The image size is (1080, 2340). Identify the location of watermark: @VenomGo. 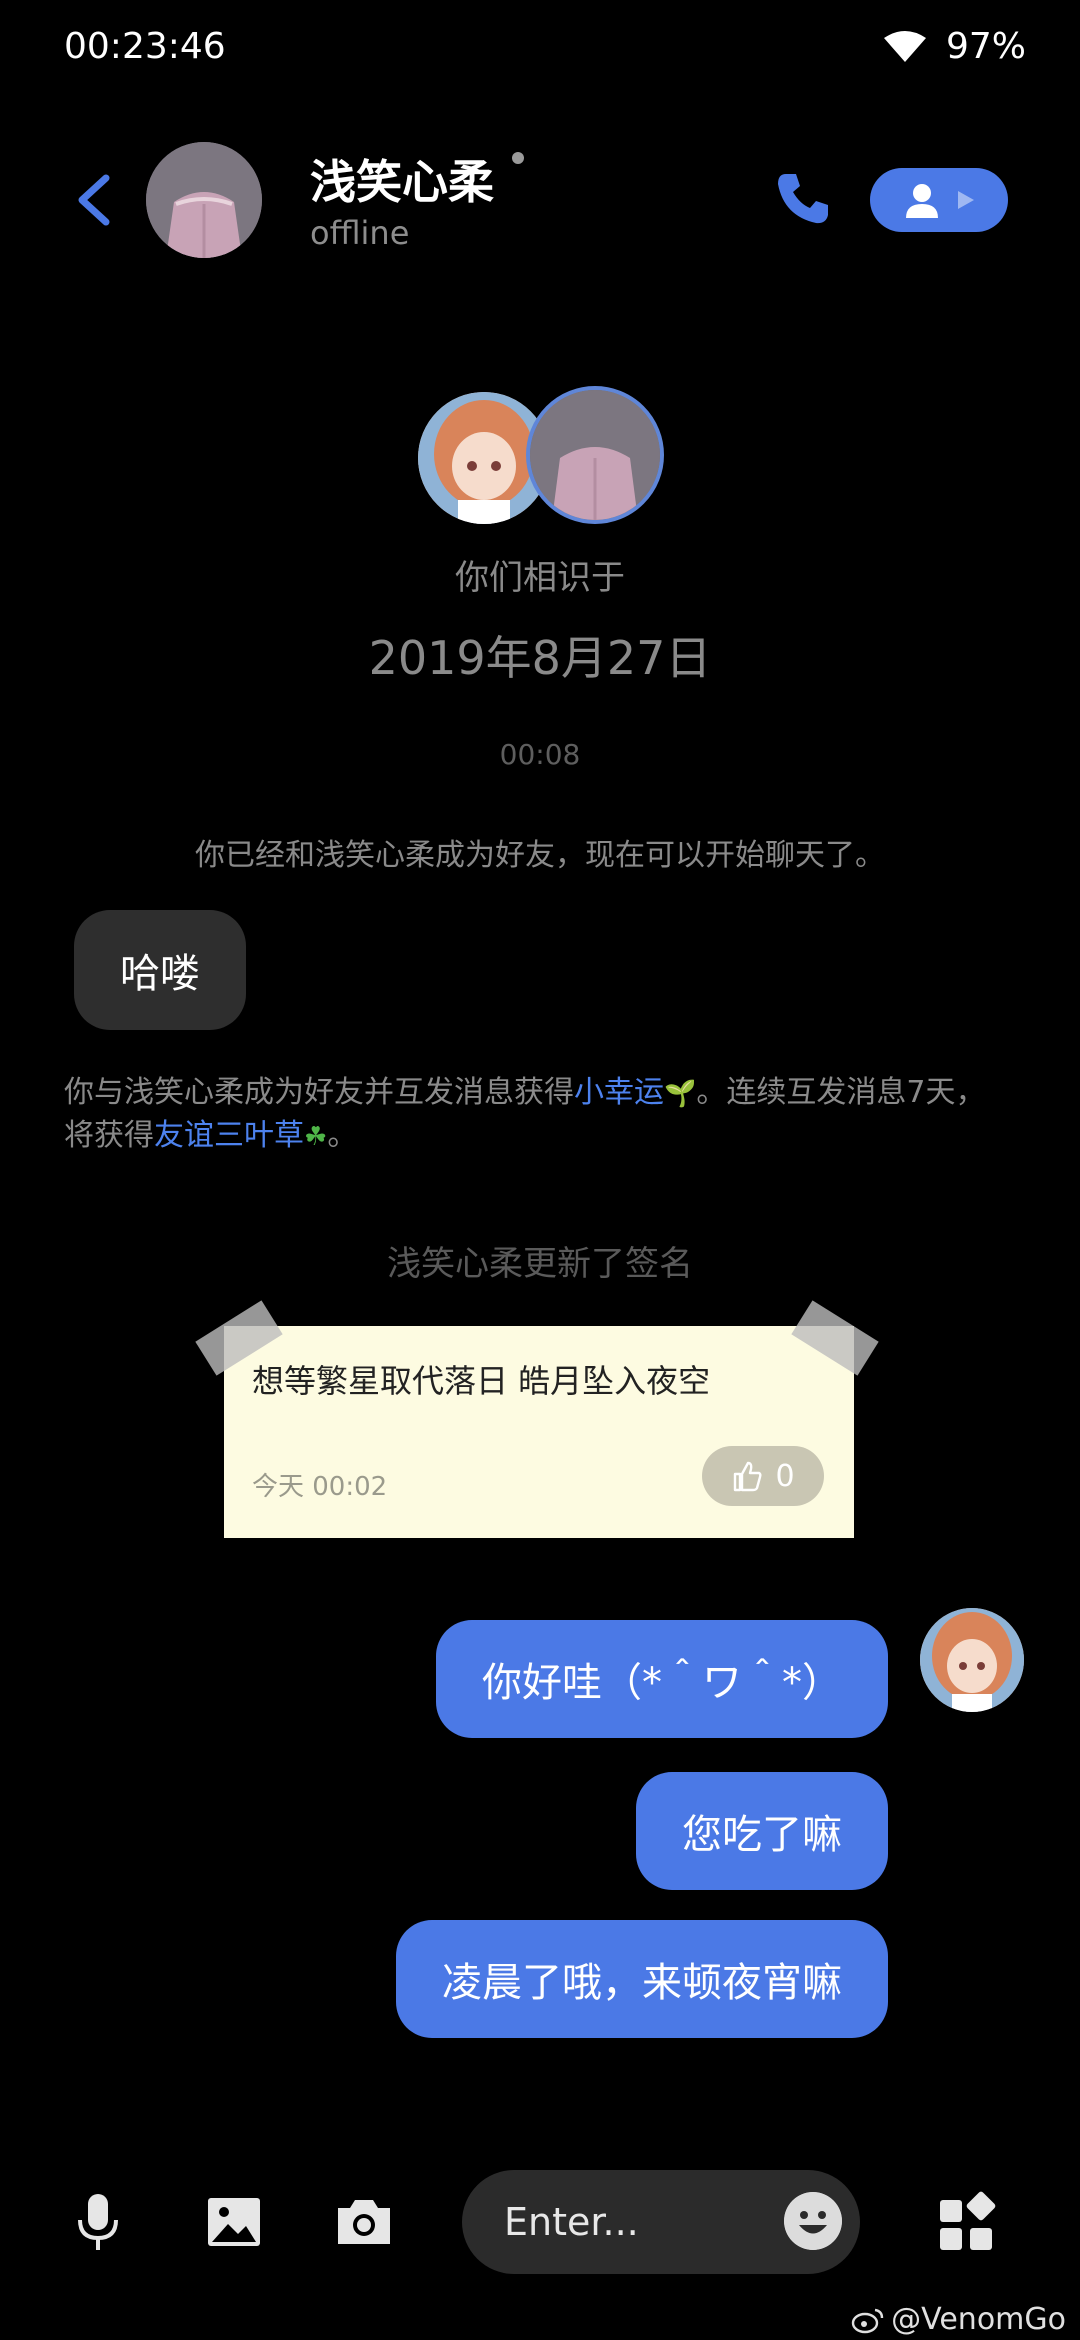
(958, 2319).